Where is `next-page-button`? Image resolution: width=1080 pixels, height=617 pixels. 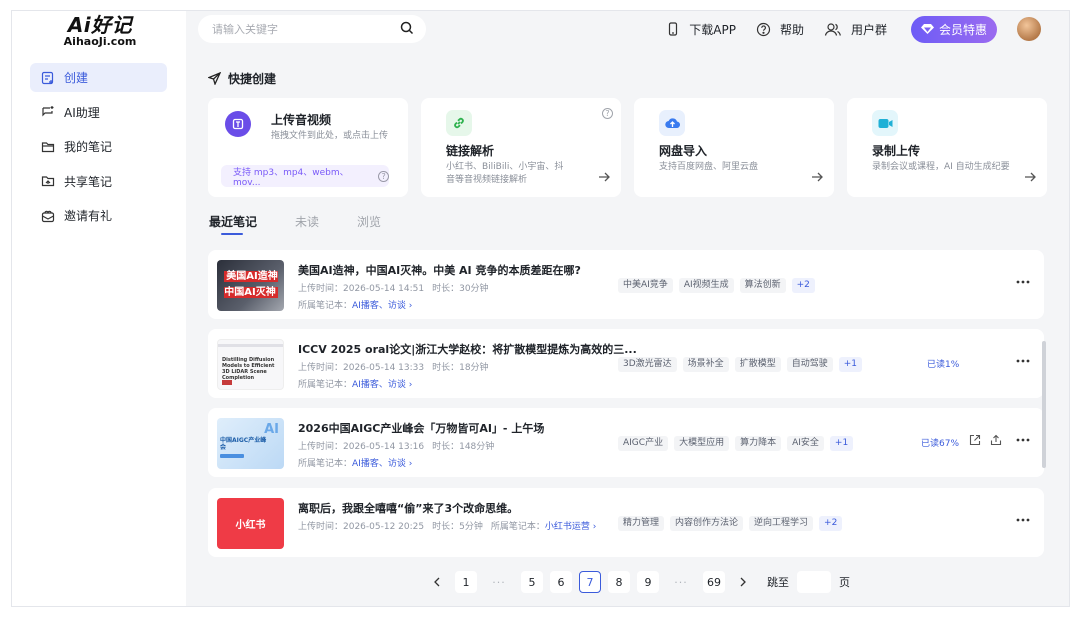 next-page-button is located at coordinates (743, 582).